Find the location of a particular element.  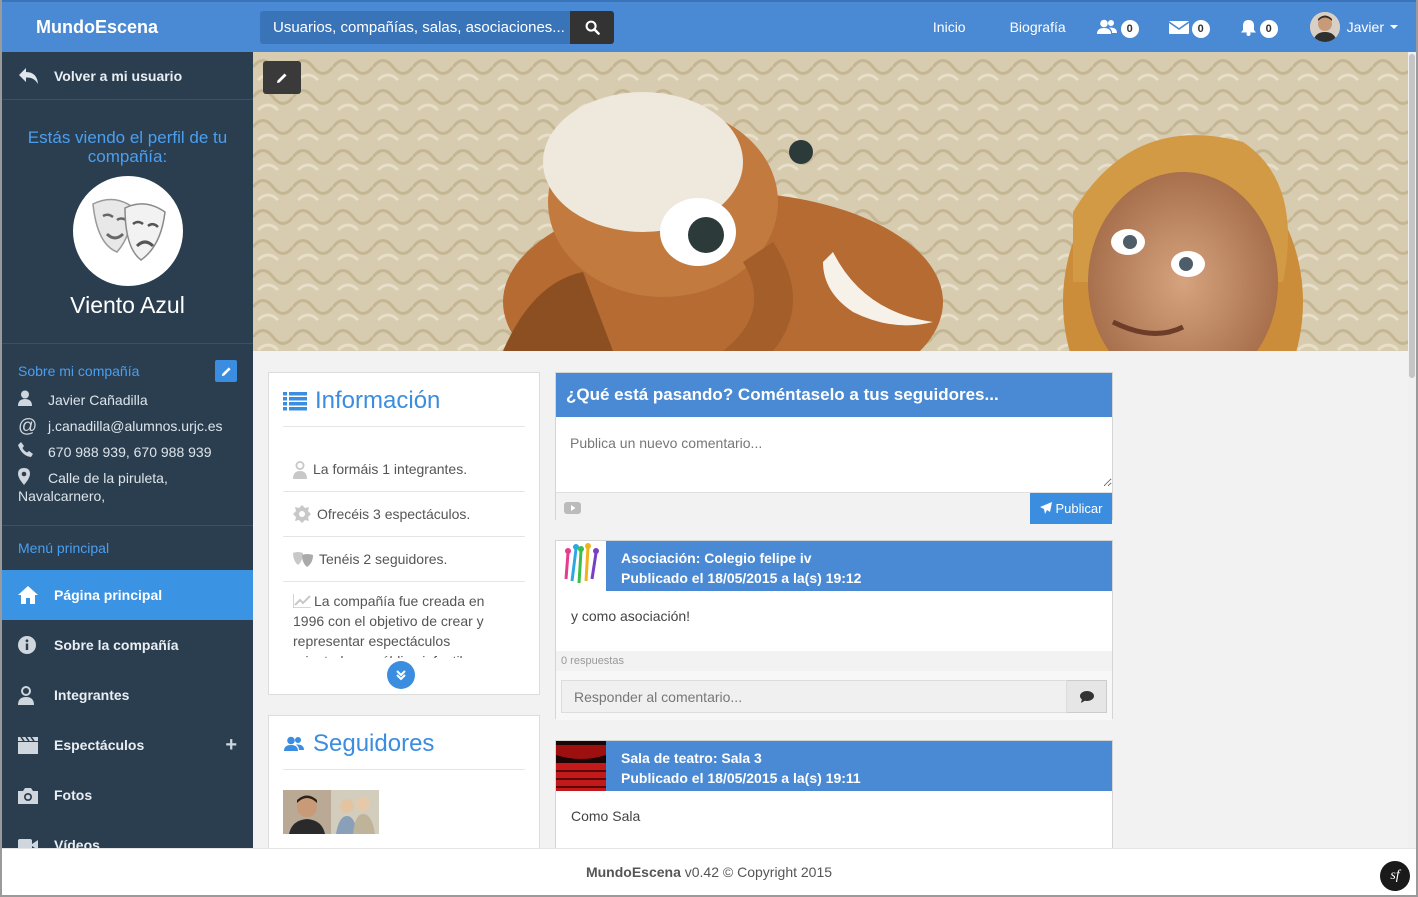

info-item-label: Ofrecéis 3 espectáculos. is located at coordinates (394, 514).